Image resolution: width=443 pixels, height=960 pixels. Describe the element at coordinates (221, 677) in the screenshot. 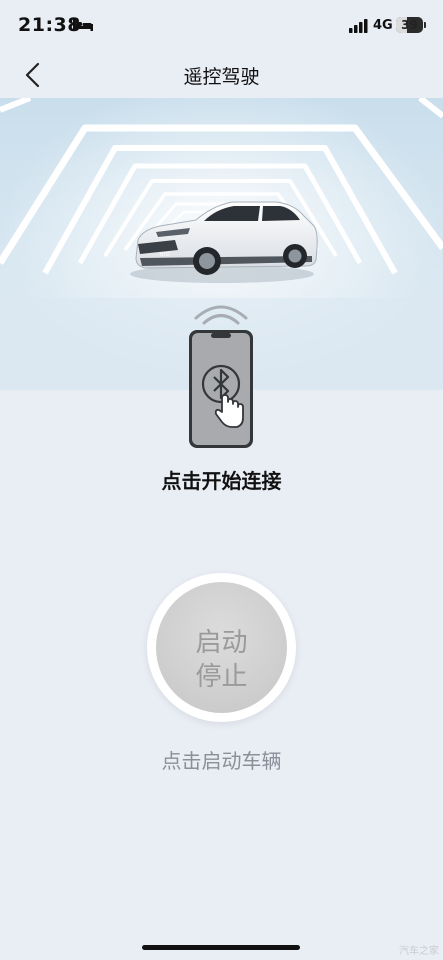

I see `start-stop-line2: 停止` at that location.